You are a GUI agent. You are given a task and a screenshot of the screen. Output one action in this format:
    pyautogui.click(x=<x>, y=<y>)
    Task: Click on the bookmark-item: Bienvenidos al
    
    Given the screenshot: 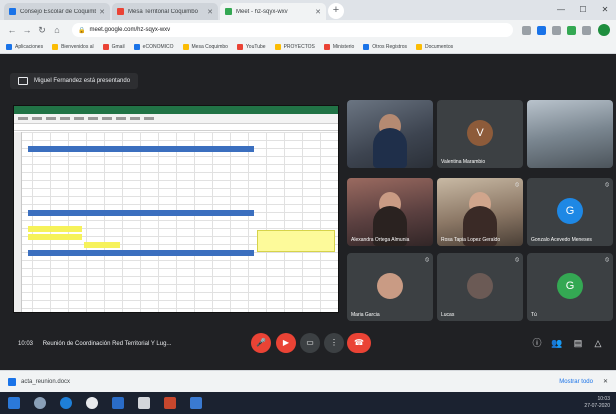 What is the action you would take?
    pyautogui.click(x=73, y=46)
    